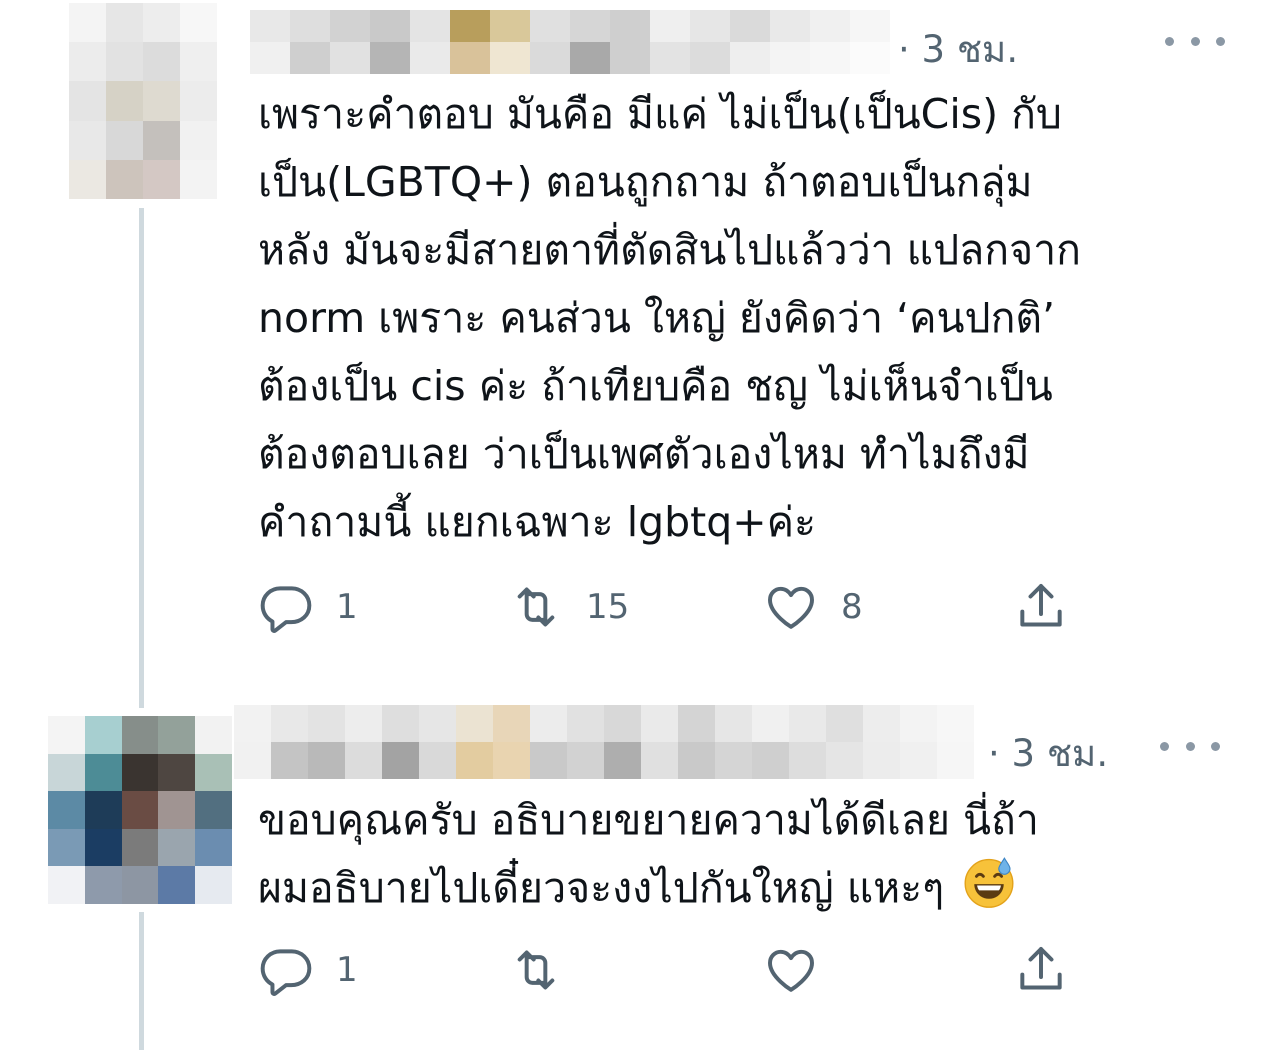  Describe the element at coordinates (989, 882) in the screenshot. I see `grinning-sweat-emoji-icon` at that location.